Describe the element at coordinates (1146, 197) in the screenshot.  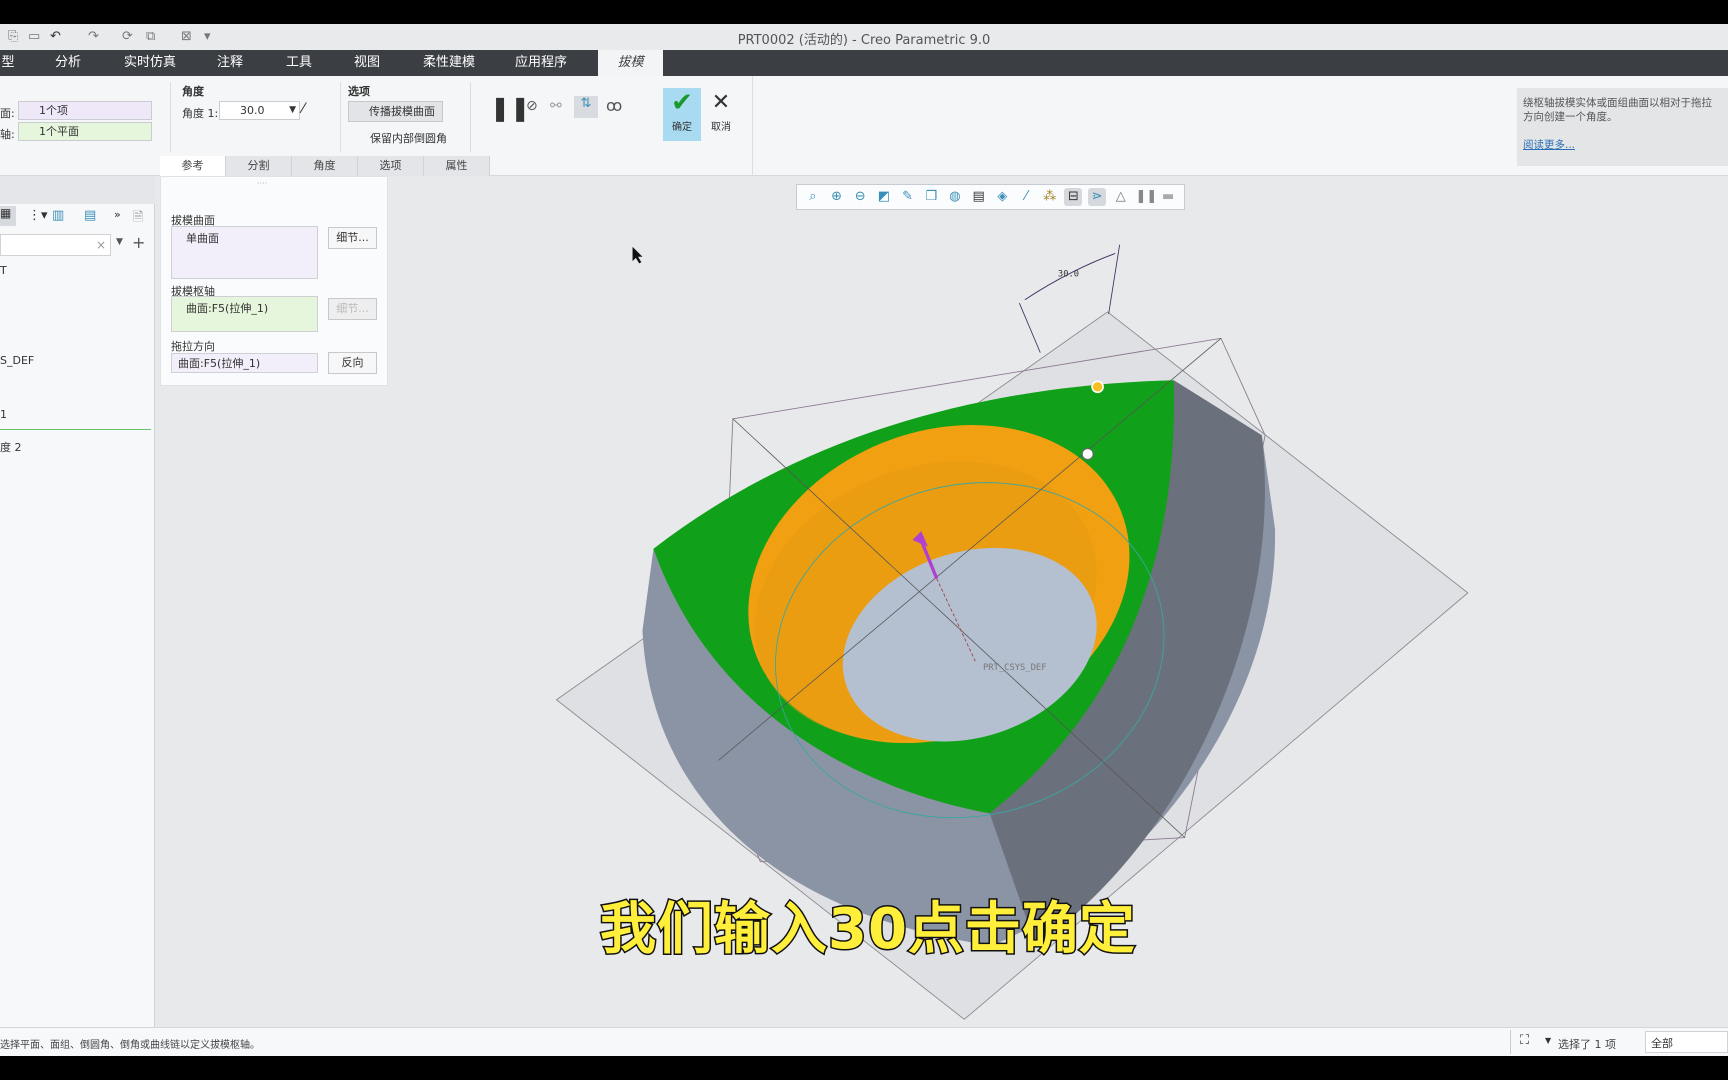
I see `pause-animation-icon: ❚❚` at that location.